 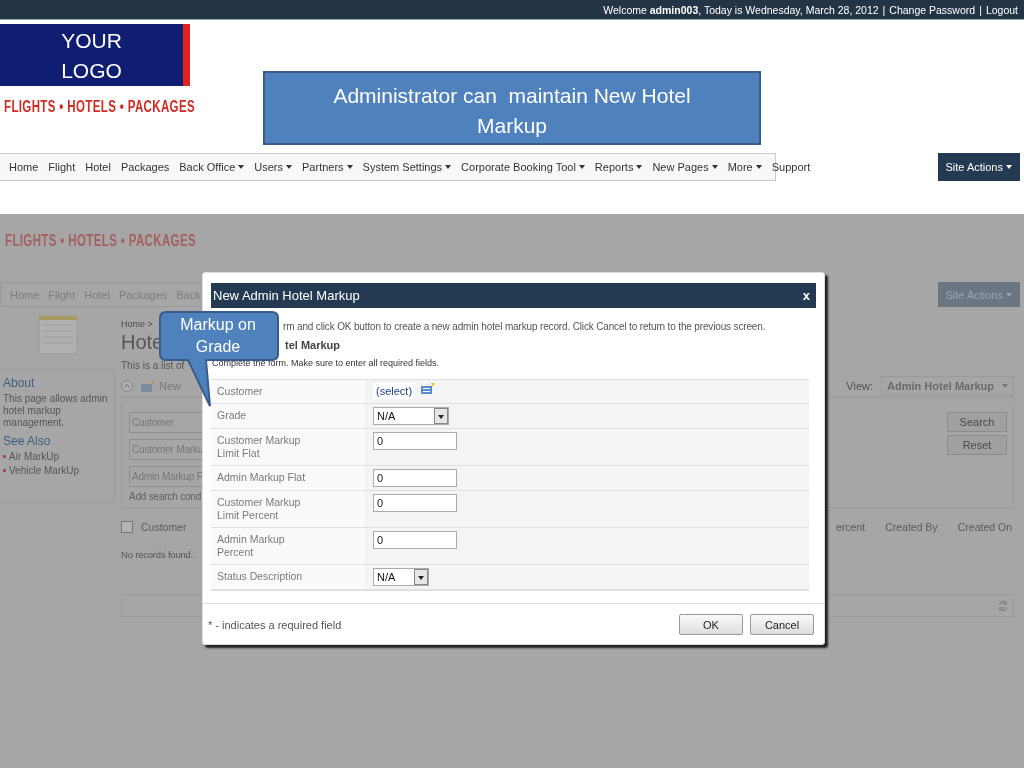 I want to click on collapse-icon, so click(x=127, y=386).